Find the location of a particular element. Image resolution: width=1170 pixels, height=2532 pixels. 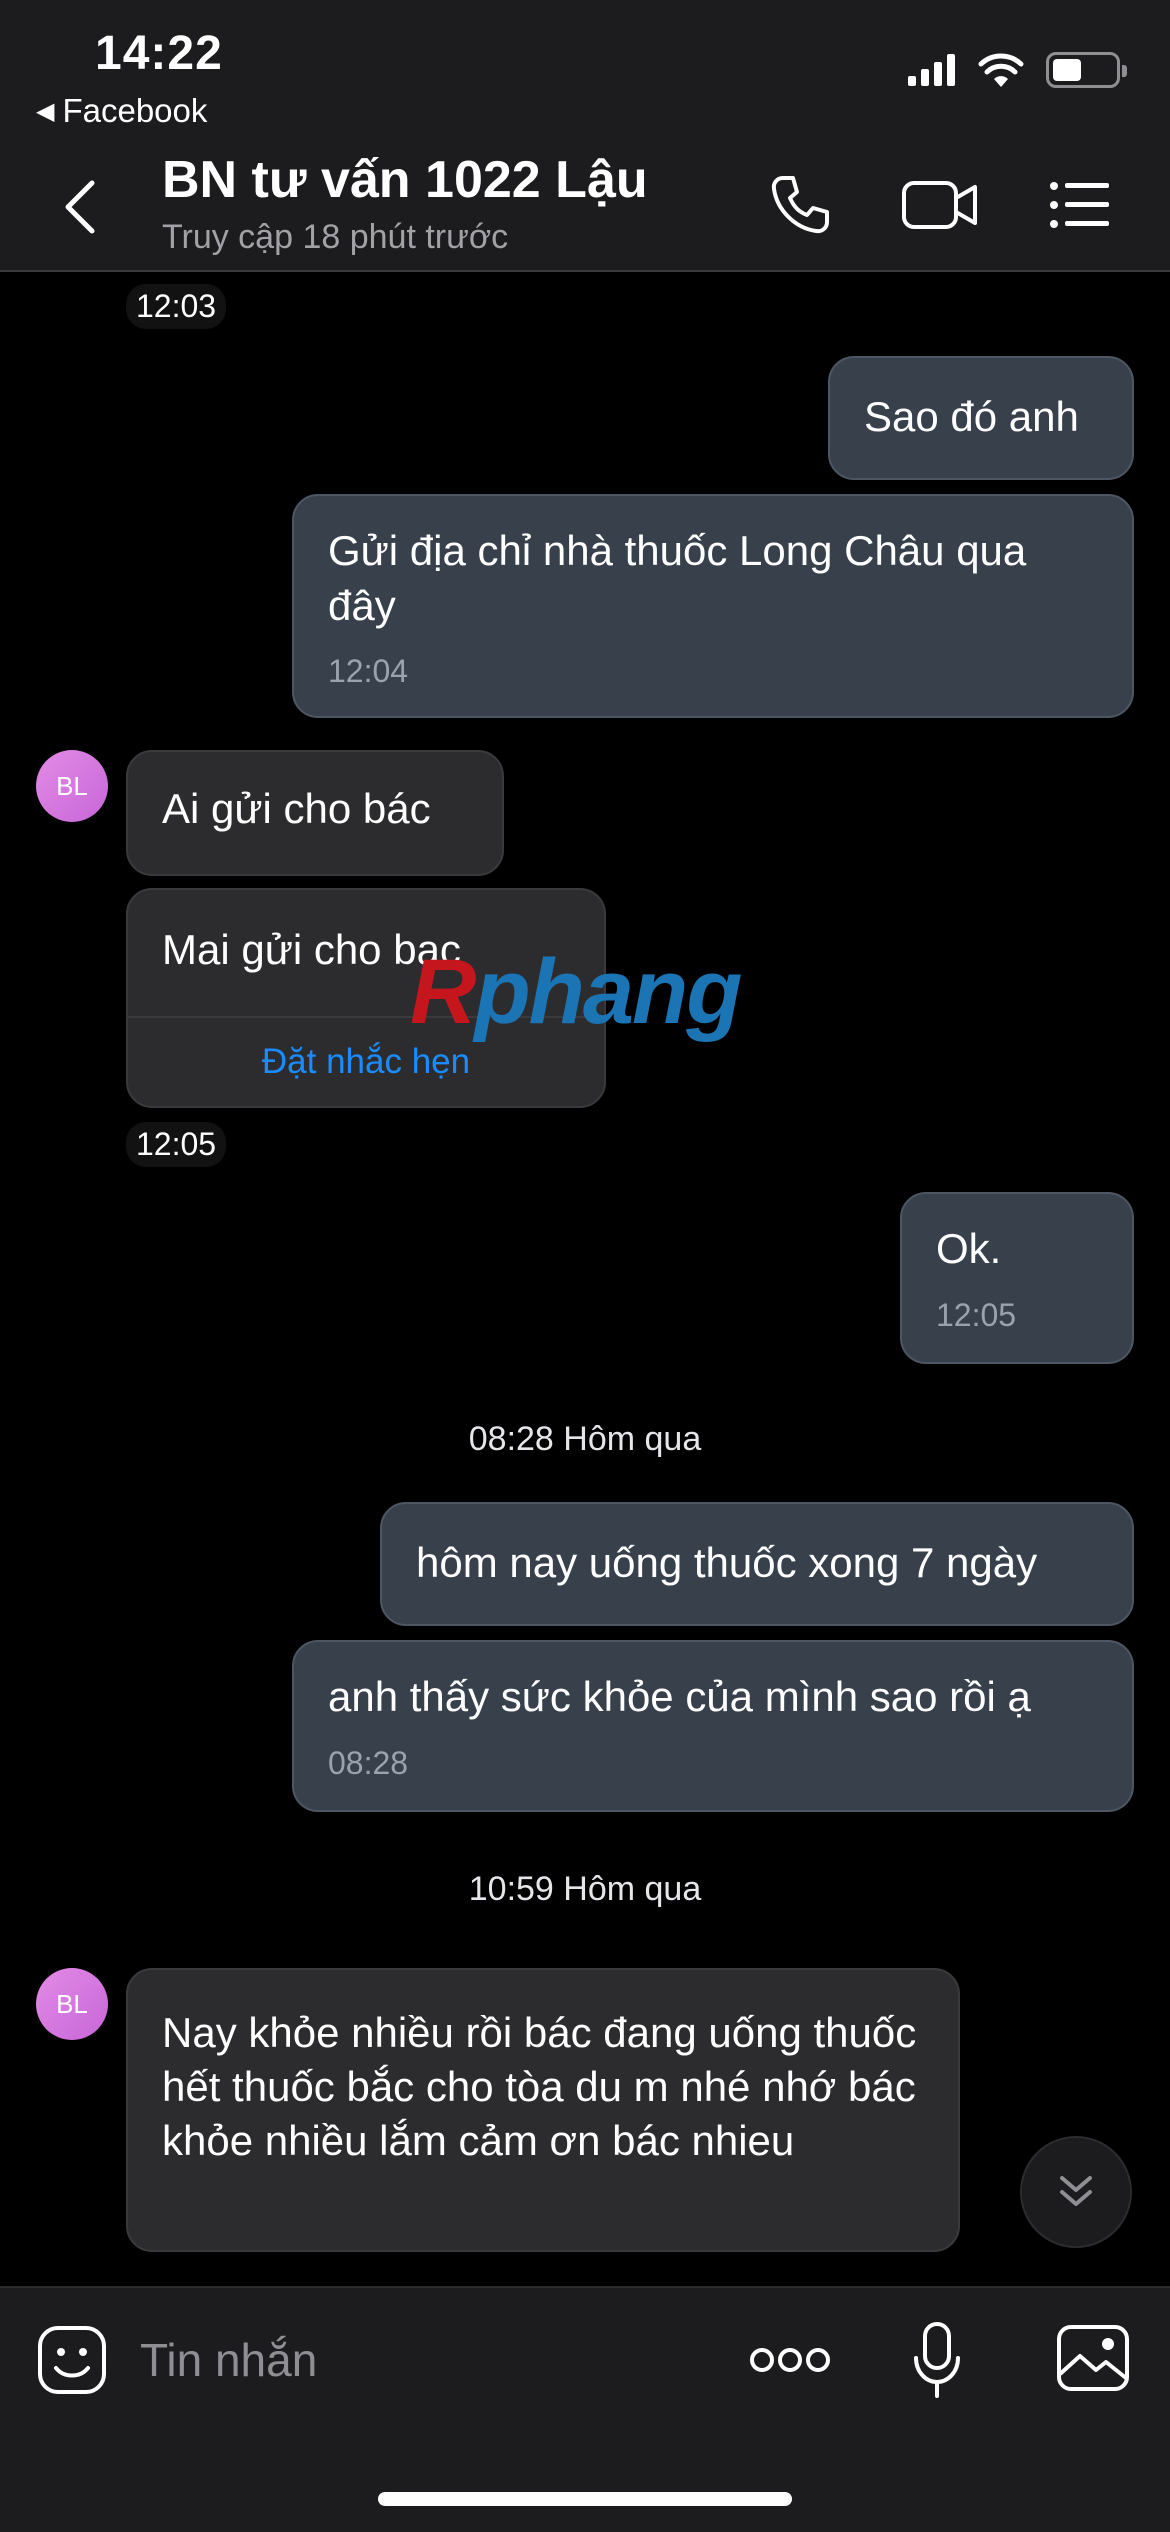

composer-bar is located at coordinates (585, 2409).